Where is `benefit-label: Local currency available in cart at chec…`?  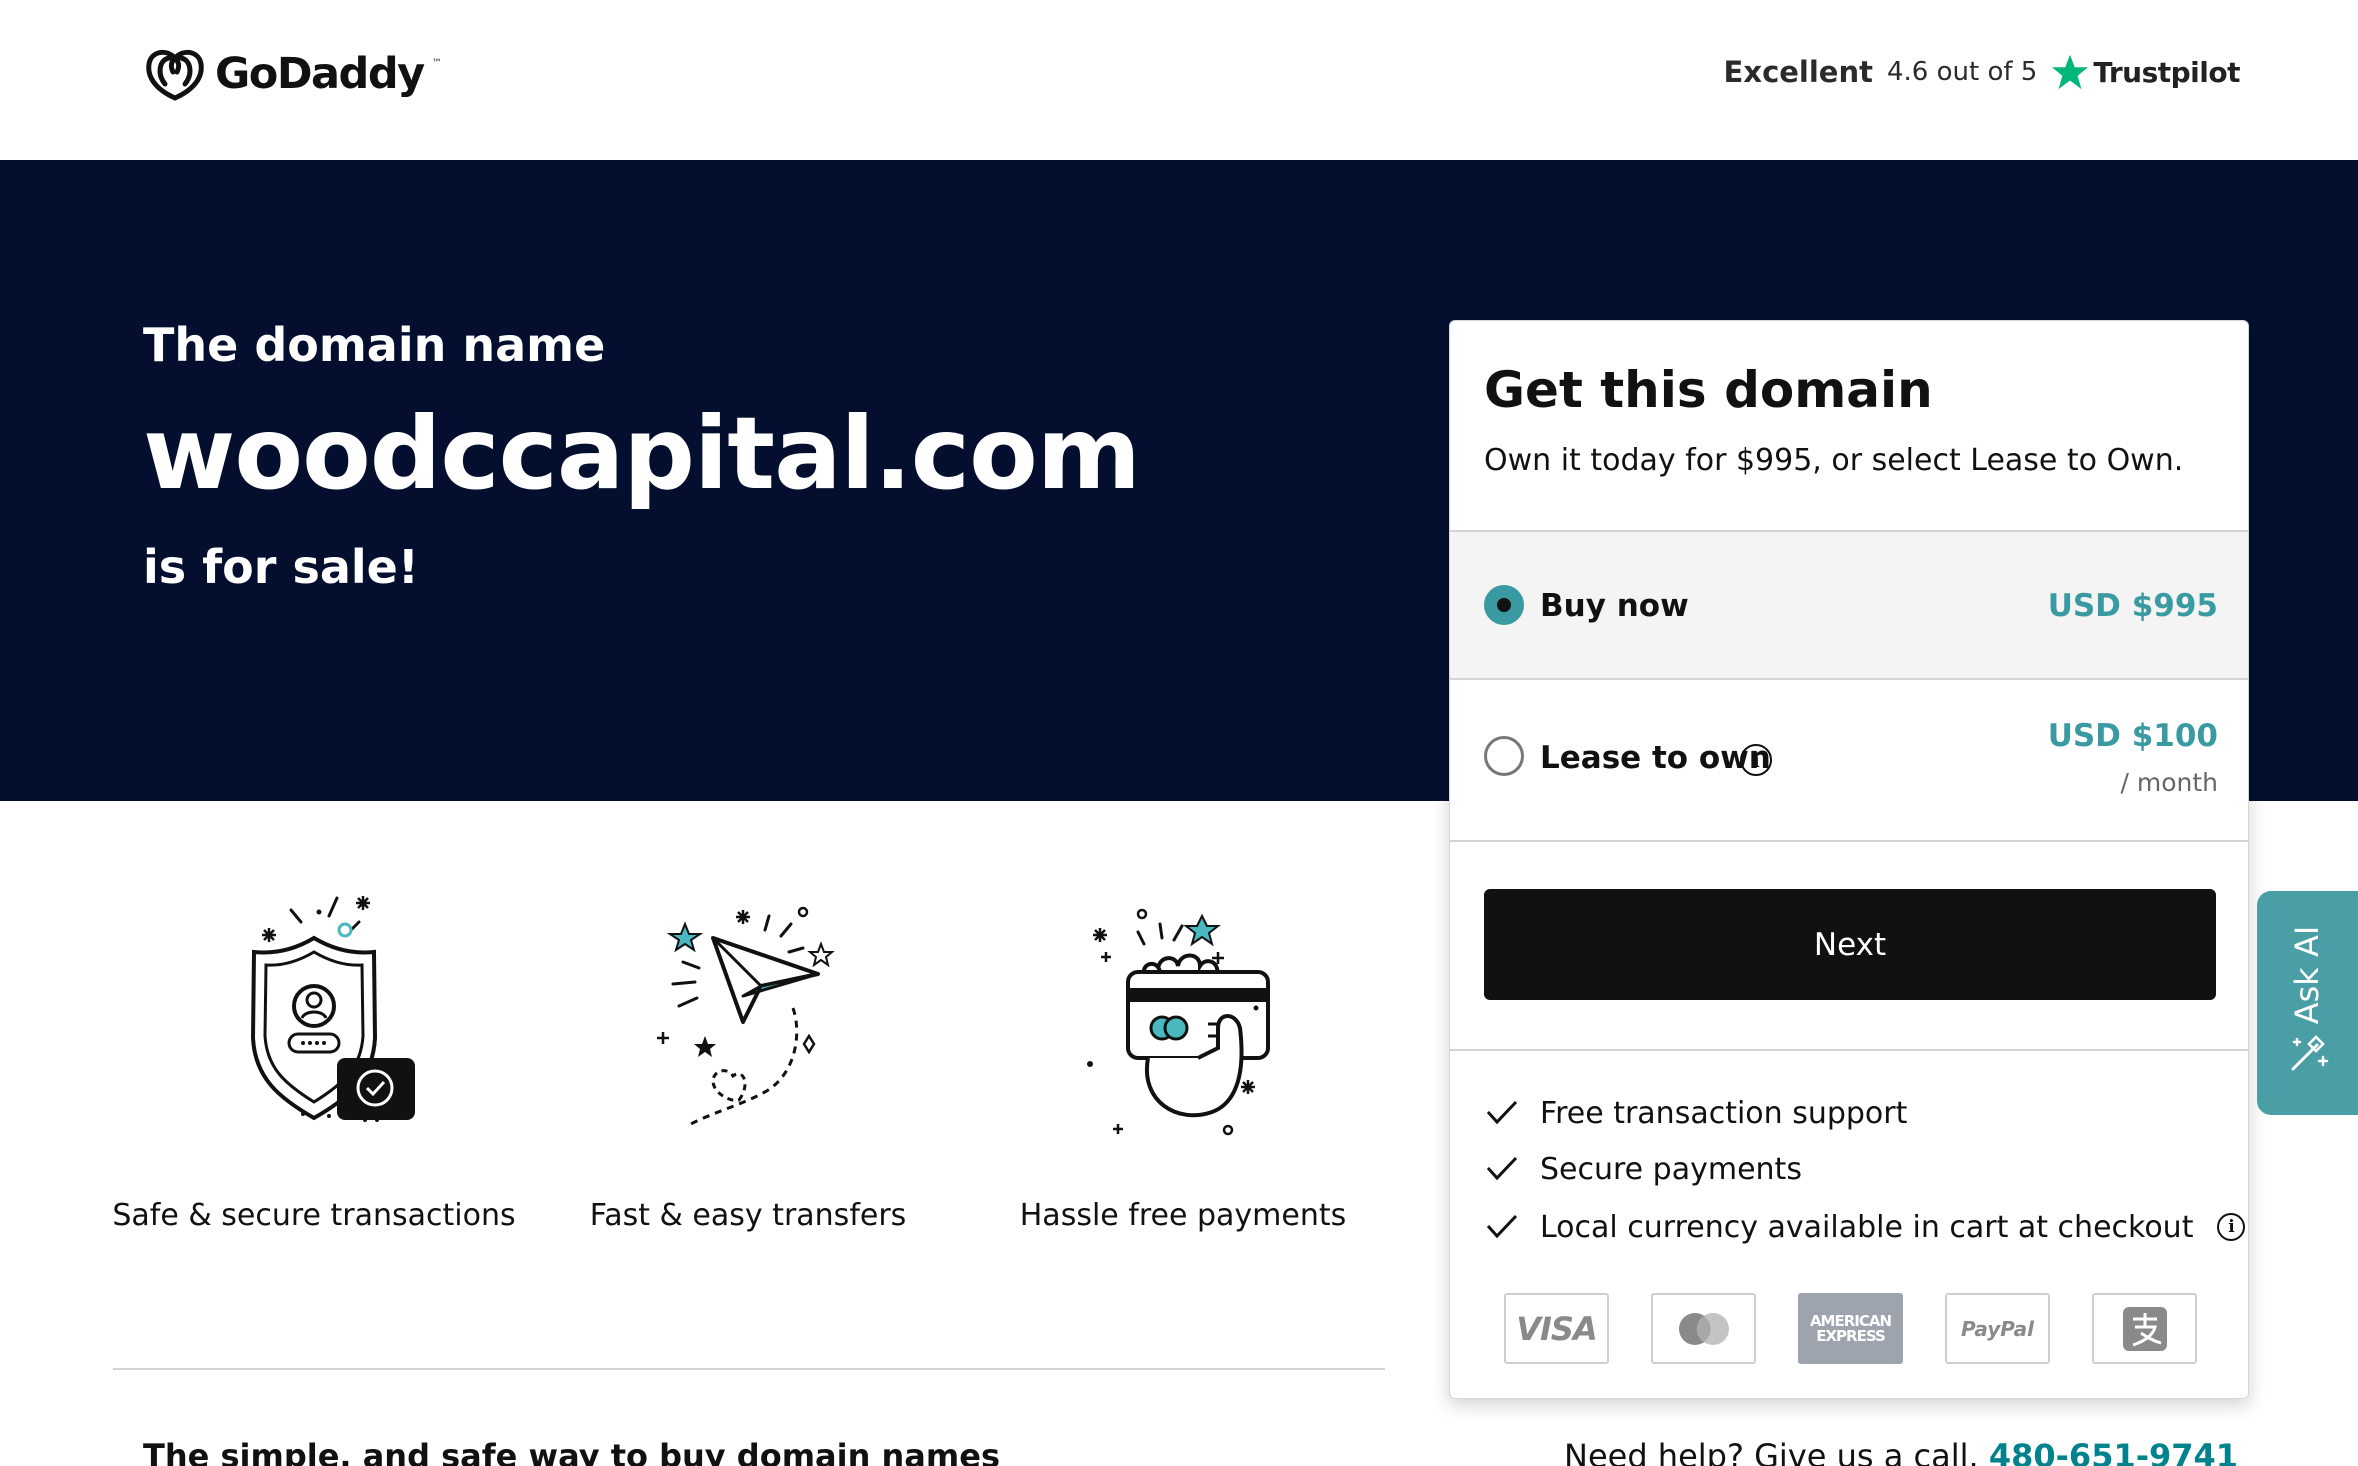 benefit-label: Local currency available in cart at chec… is located at coordinates (1867, 1227).